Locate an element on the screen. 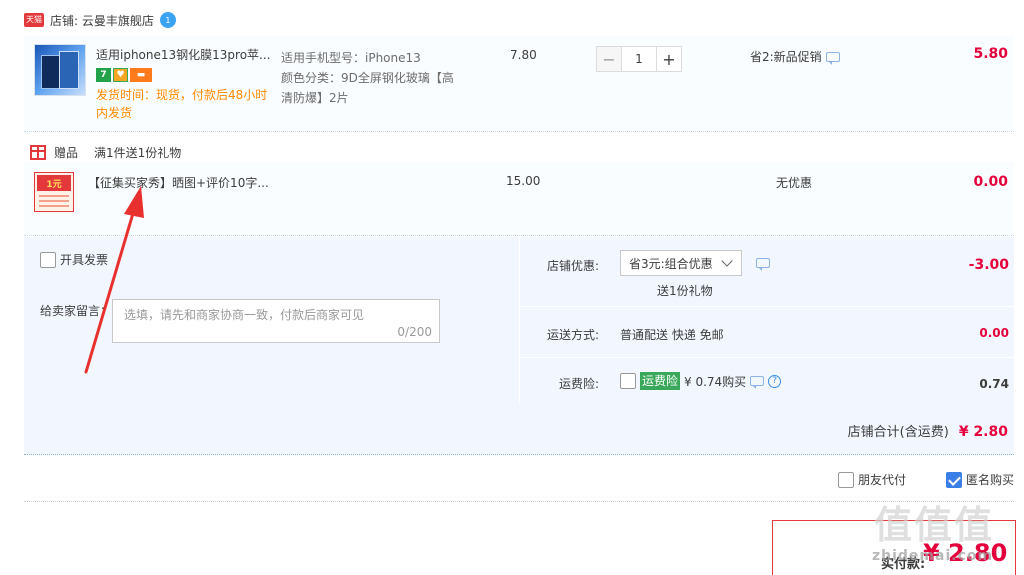 The height and width of the screenshot is (575, 1024). product-specs: 适用手机型号：iPhone13 颜色分类：9D全屏钢化玻璃【高清防爆】2片 is located at coordinates (371, 78).